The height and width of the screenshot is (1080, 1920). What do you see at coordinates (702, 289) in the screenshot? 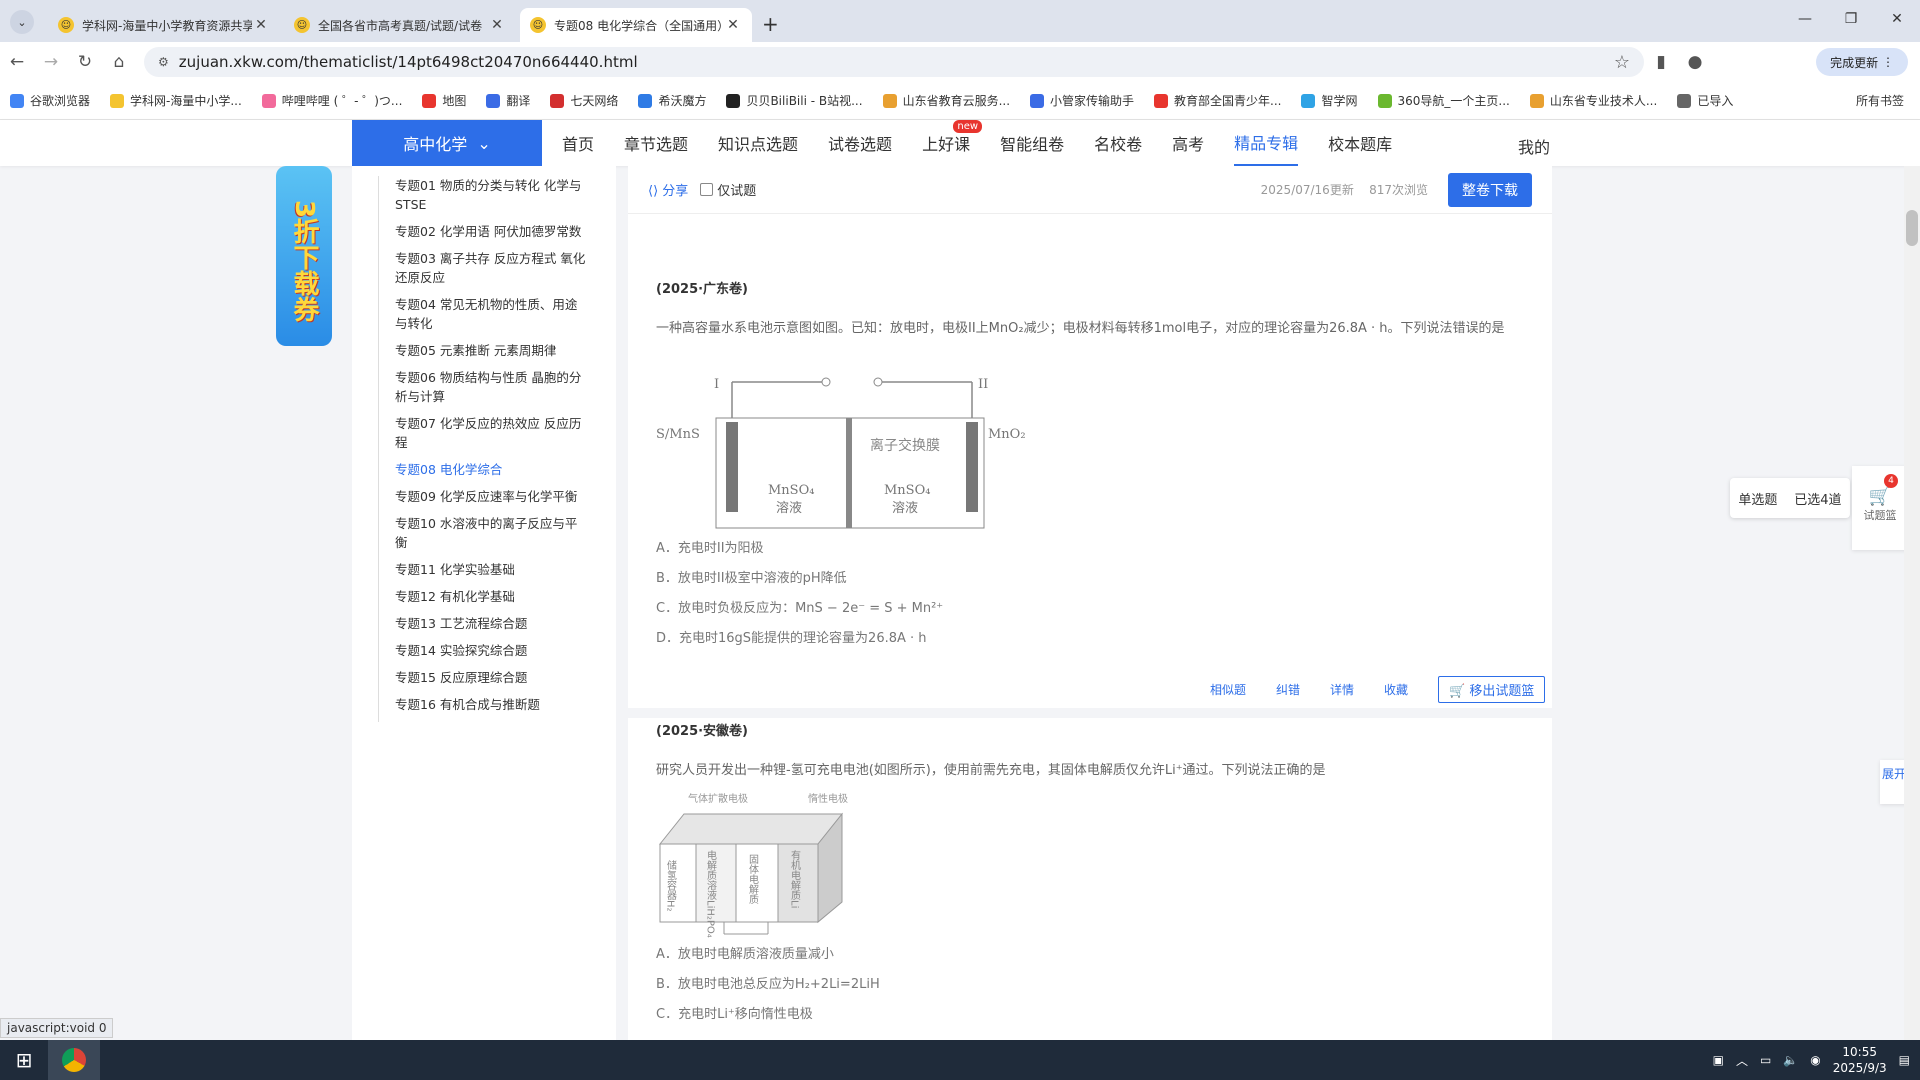
I see `question-source: (2025·广东卷)` at bounding box center [702, 289].